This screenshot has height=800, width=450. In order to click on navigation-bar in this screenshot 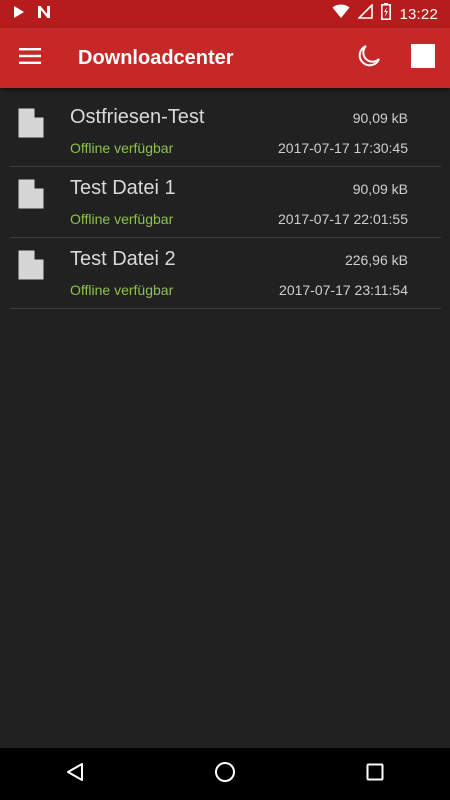, I will do `click(225, 774)`.